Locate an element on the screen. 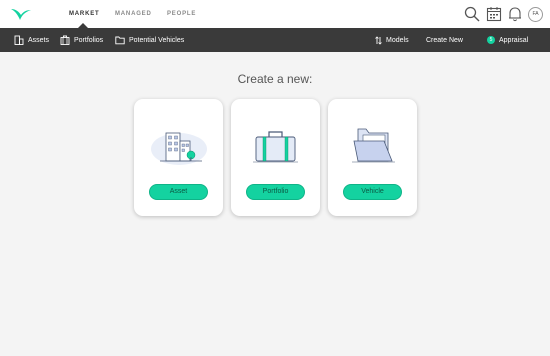 The image size is (550, 356). create-new-button: Create New is located at coordinates (444, 40).